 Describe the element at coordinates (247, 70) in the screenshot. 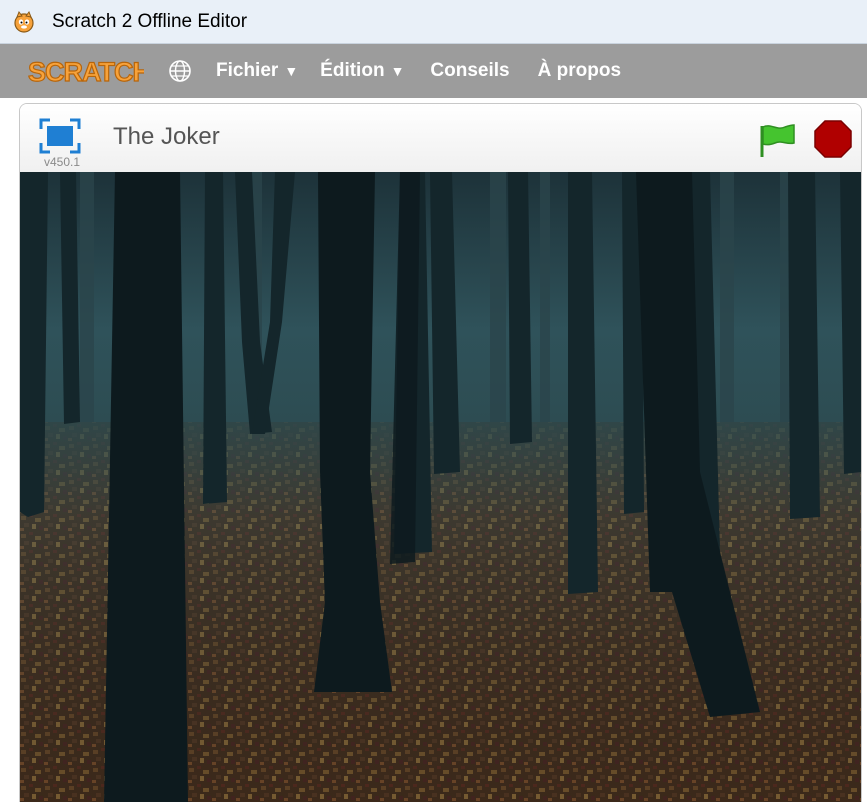

I see `menu-fichier-label: Fichier` at that location.